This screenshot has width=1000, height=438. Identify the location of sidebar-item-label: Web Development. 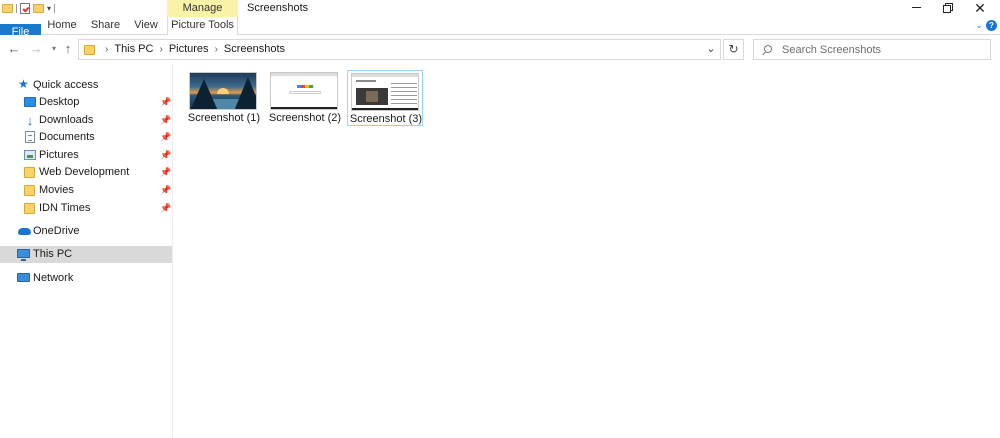
(84, 172).